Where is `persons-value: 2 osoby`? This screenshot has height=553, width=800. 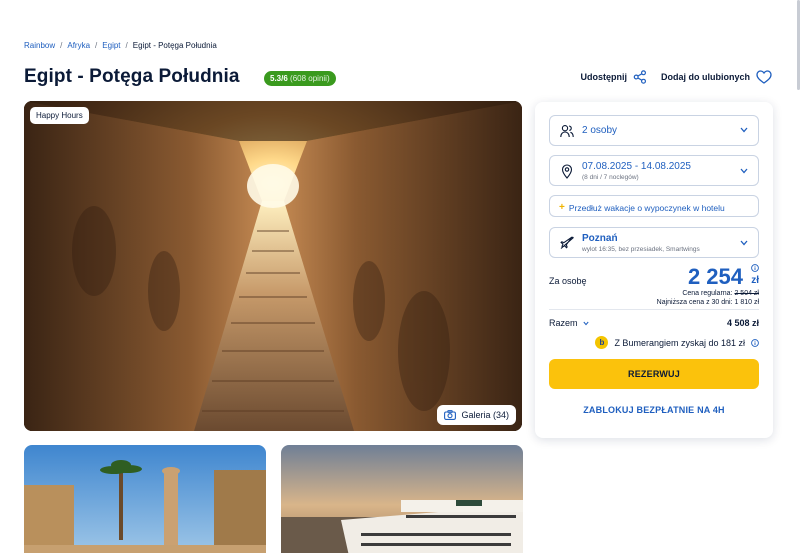 persons-value: 2 osoby is located at coordinates (600, 130).